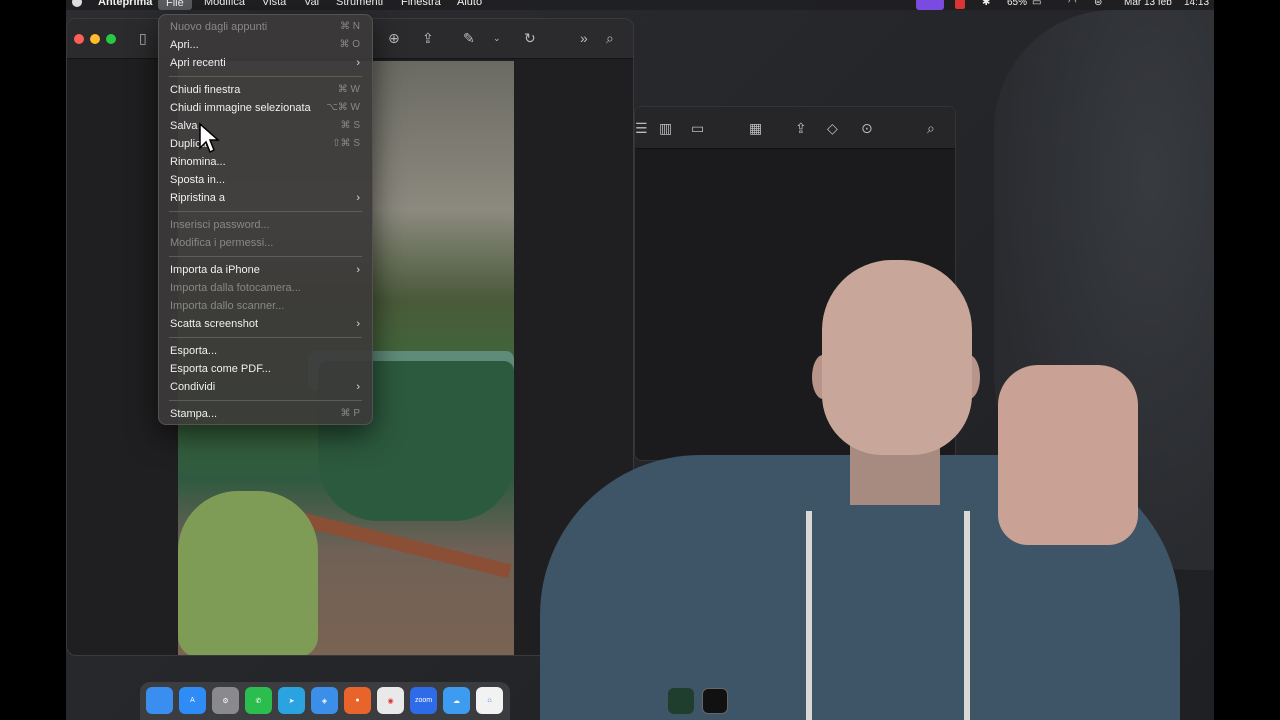  Describe the element at coordinates (265, 270) in the screenshot. I see `menu-item-importa-da-iphone: Importa da iPhone ›` at that location.